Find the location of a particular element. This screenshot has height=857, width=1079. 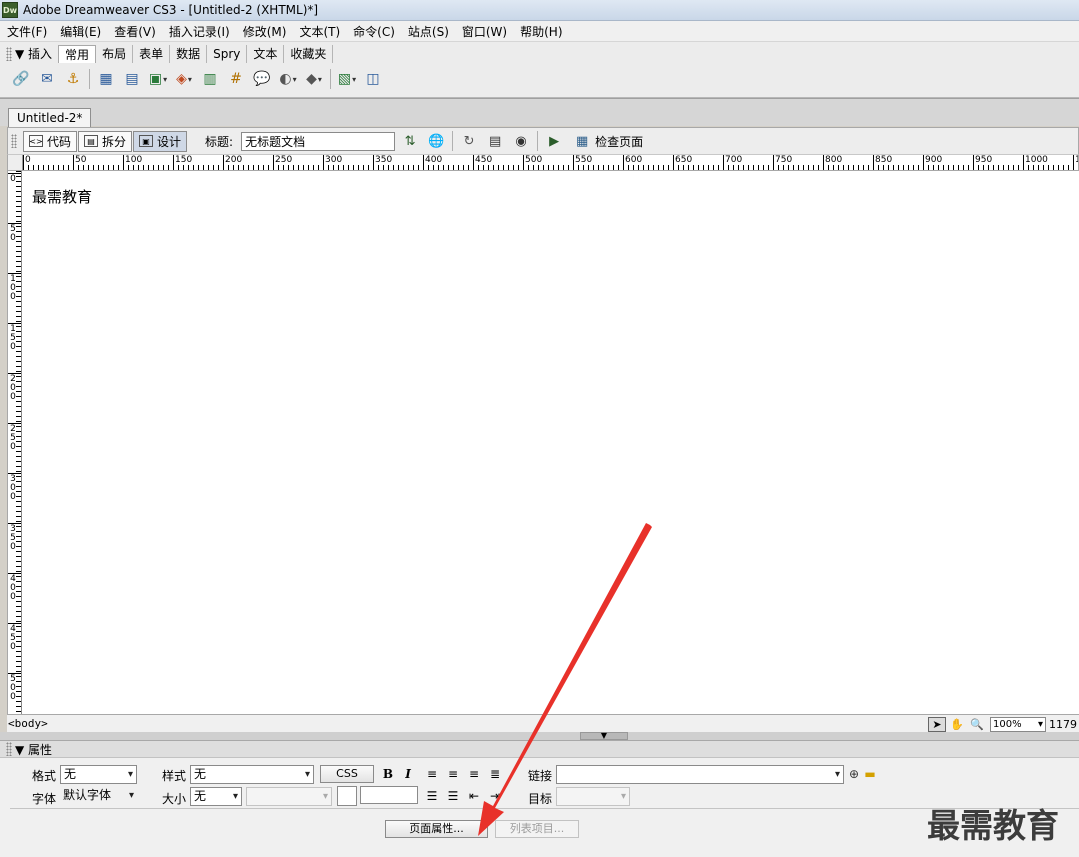

window-size: 1179 is located at coordinates (1063, 724).